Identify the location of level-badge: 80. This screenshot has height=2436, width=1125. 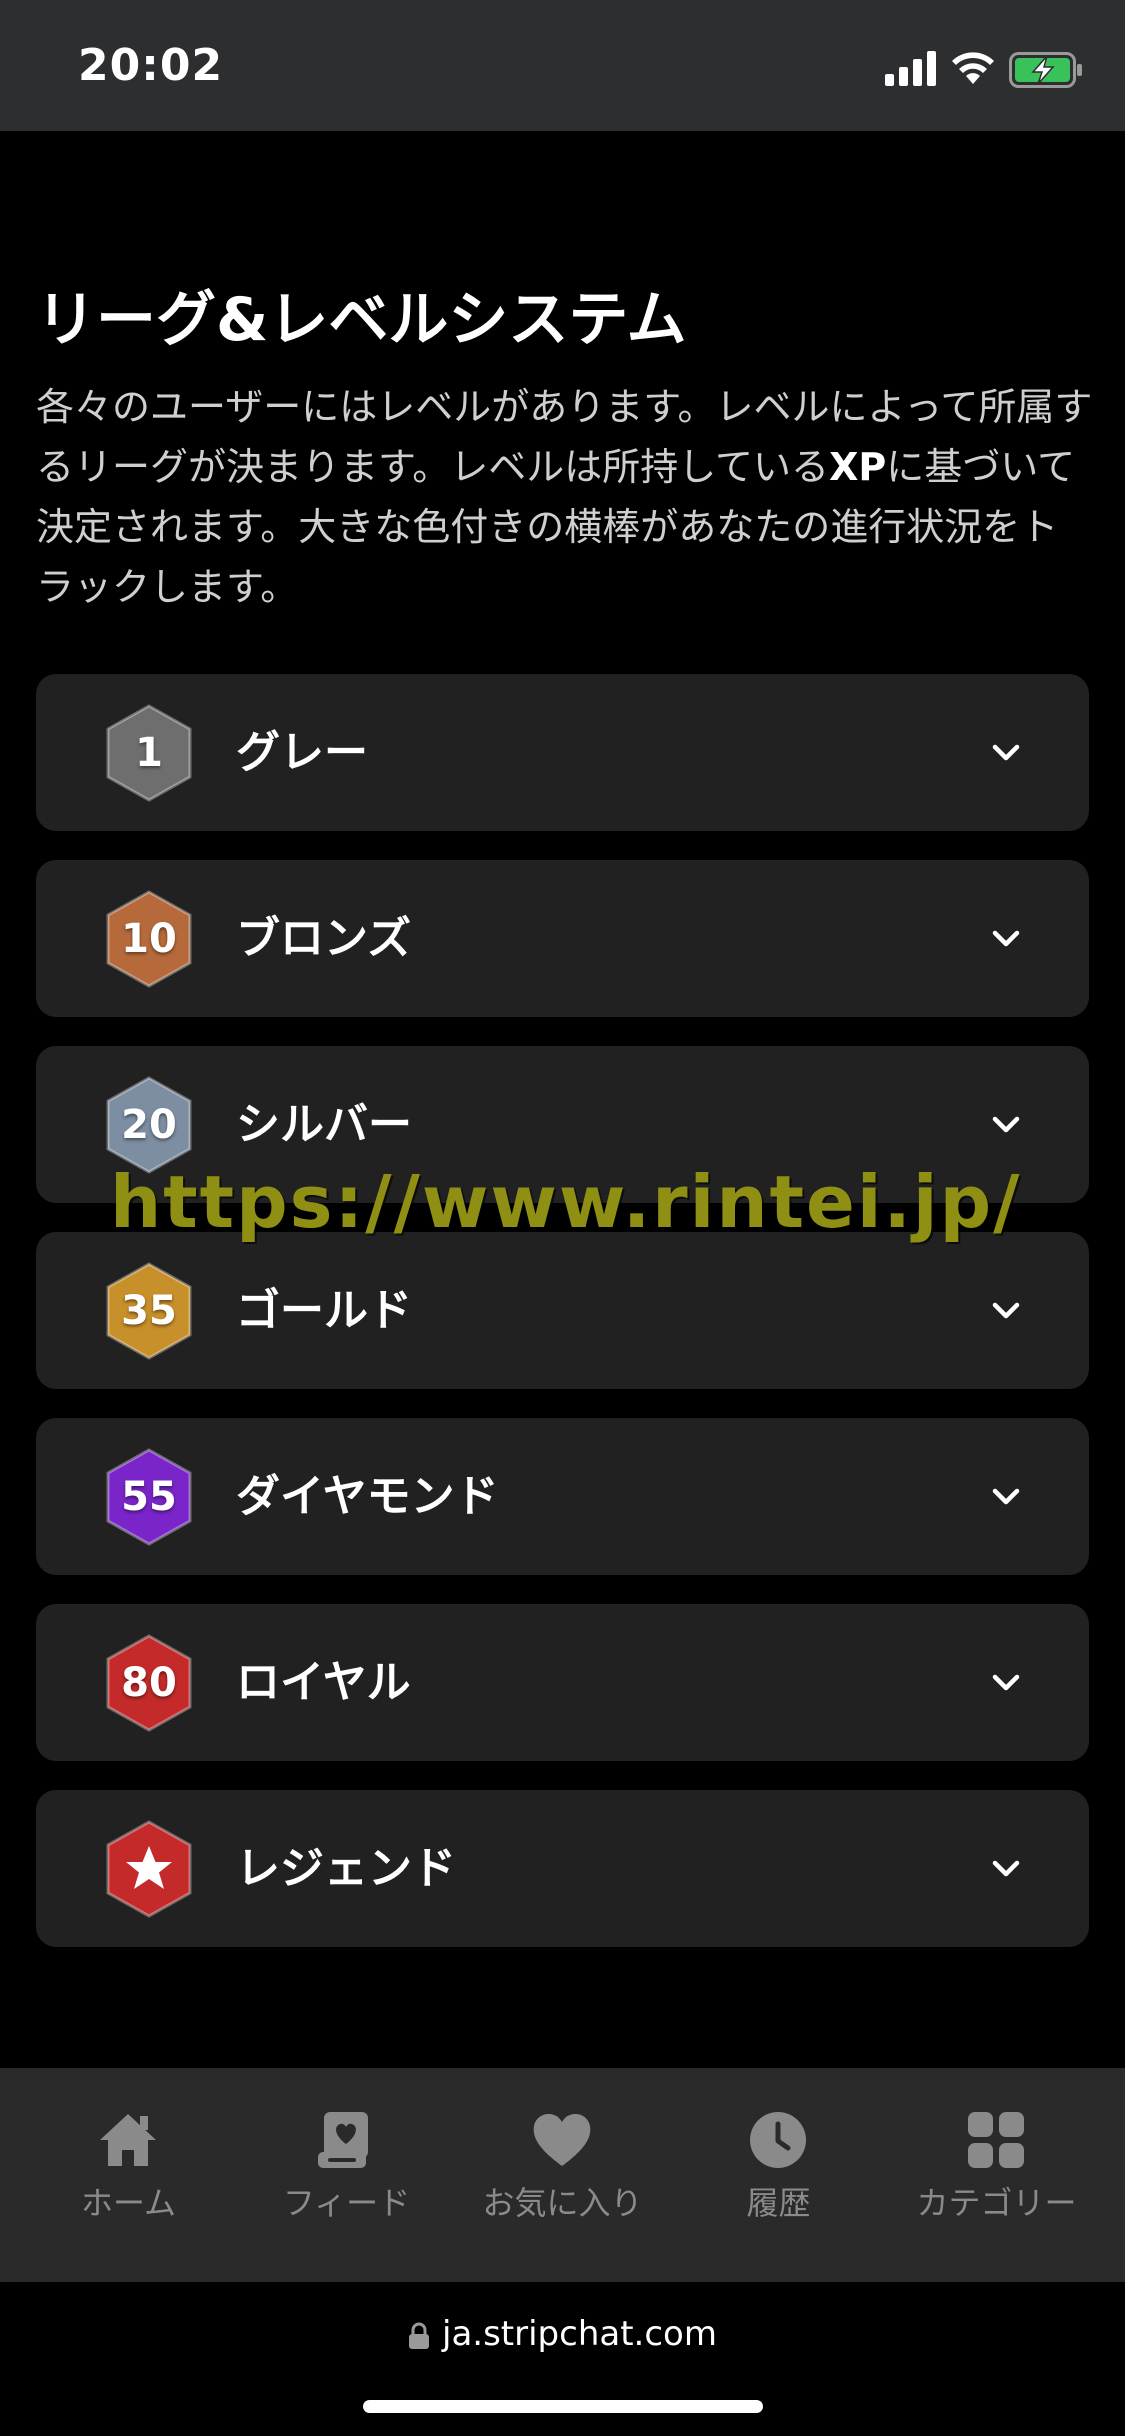
(149, 1683).